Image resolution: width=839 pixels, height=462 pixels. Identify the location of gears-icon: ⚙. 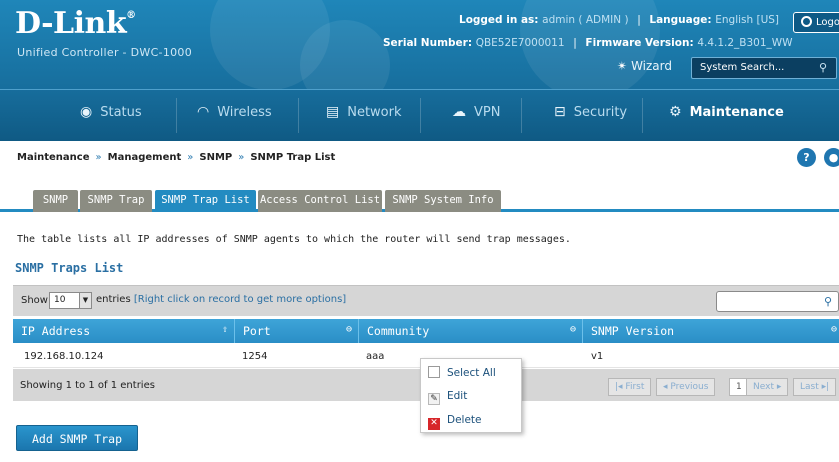
(675, 112).